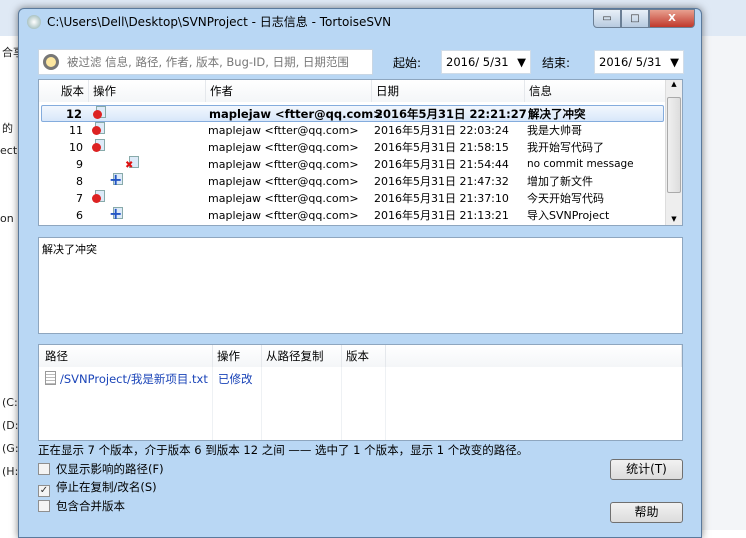 Image resolution: width=746 pixels, height=538 pixels. I want to click on revision: 12, so click(73, 114).